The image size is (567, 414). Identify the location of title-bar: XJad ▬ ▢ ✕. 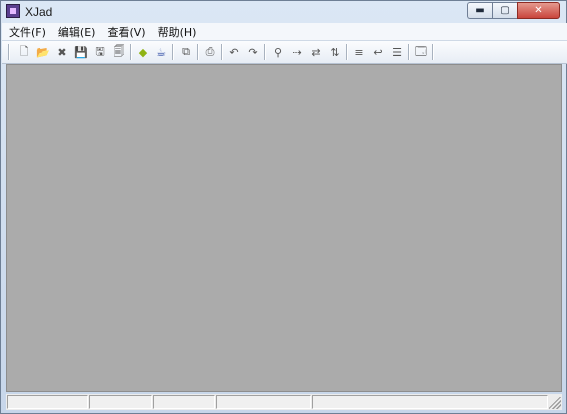
(283, 12).